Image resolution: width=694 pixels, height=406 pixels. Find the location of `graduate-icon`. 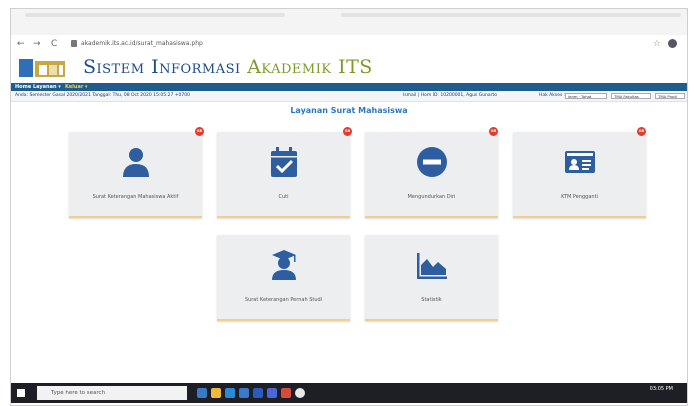

graduate-icon is located at coordinates (283, 265).